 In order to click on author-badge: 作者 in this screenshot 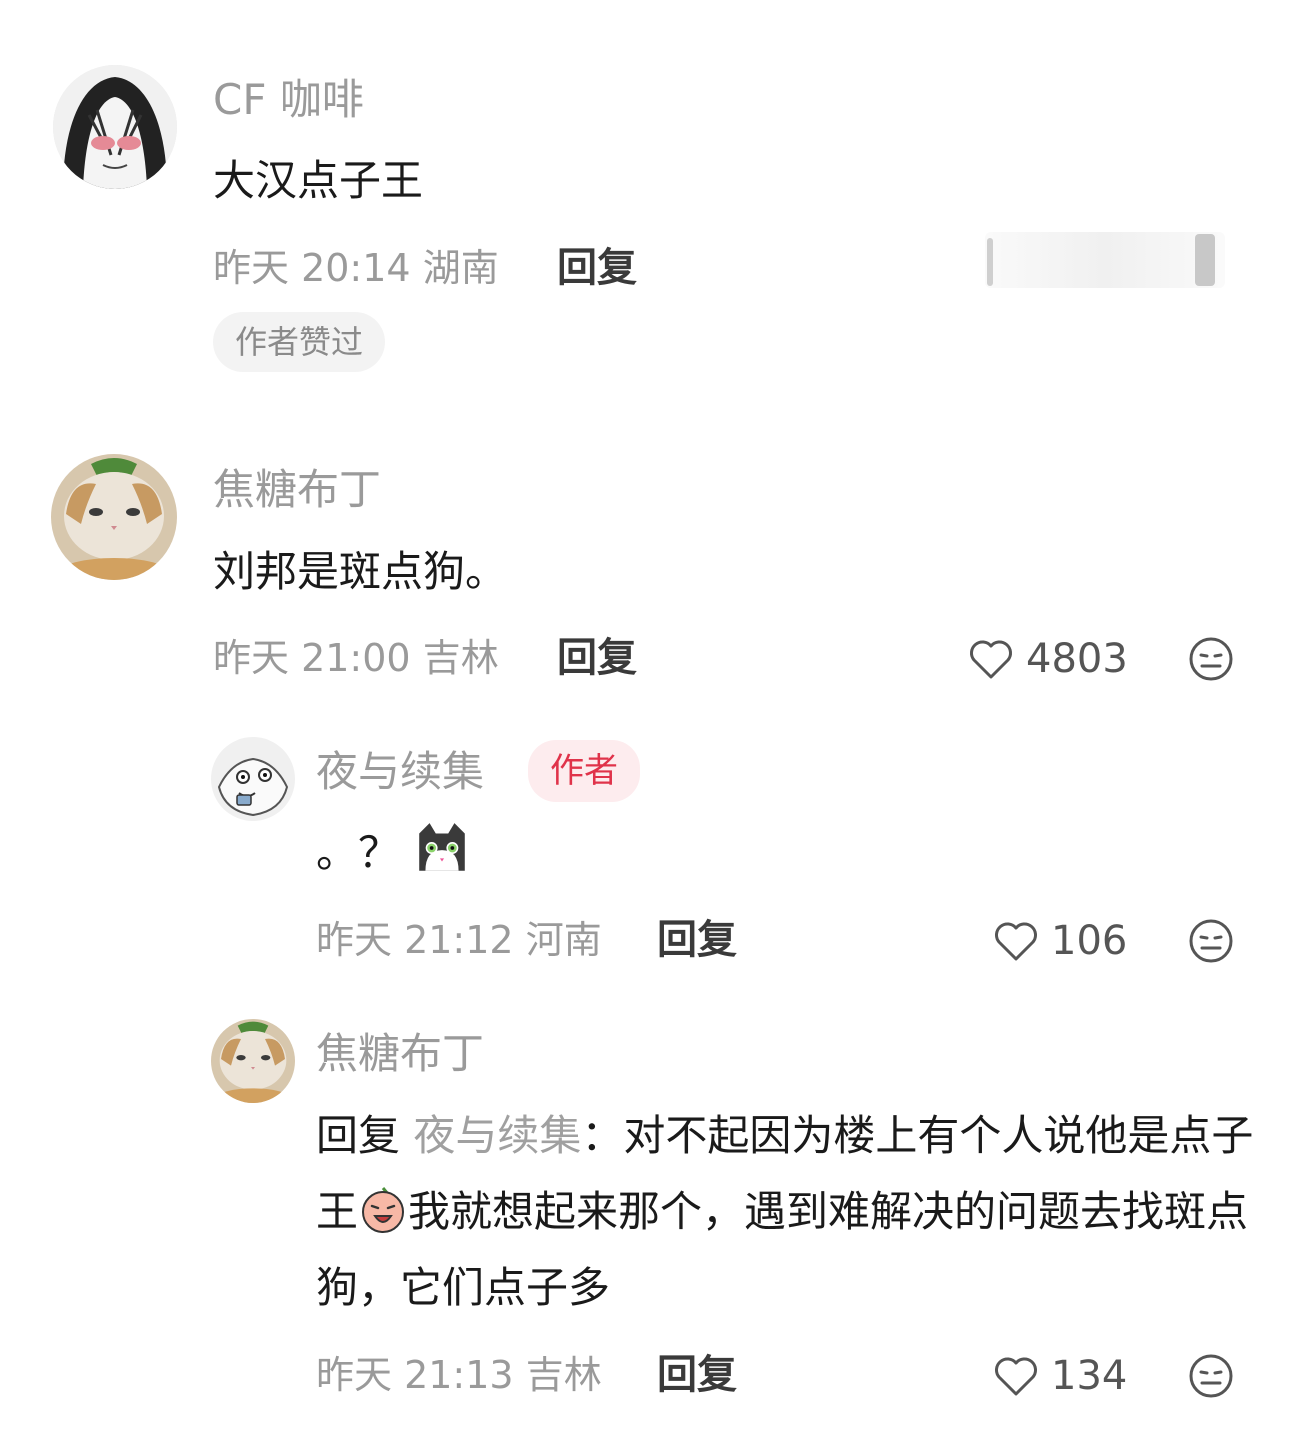, I will do `click(584, 771)`.